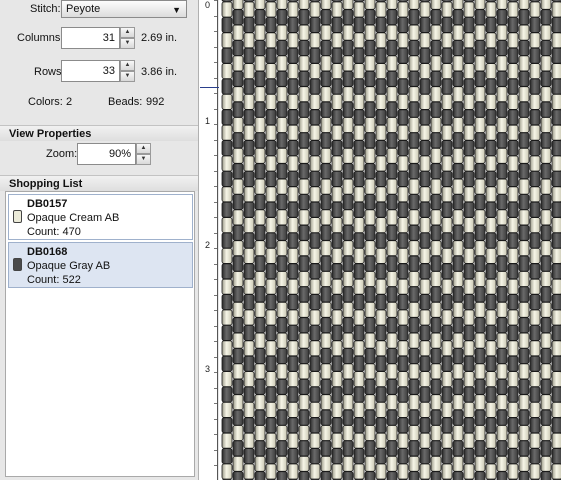  I want to click on zoom-decrement-icon: ▼, so click(143, 159).